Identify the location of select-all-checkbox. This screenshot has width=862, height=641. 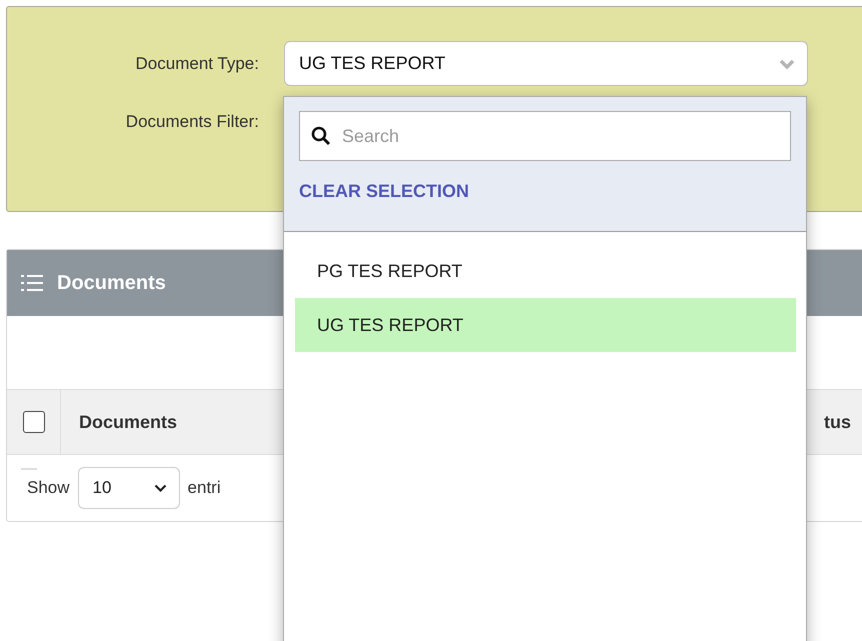
(33, 422).